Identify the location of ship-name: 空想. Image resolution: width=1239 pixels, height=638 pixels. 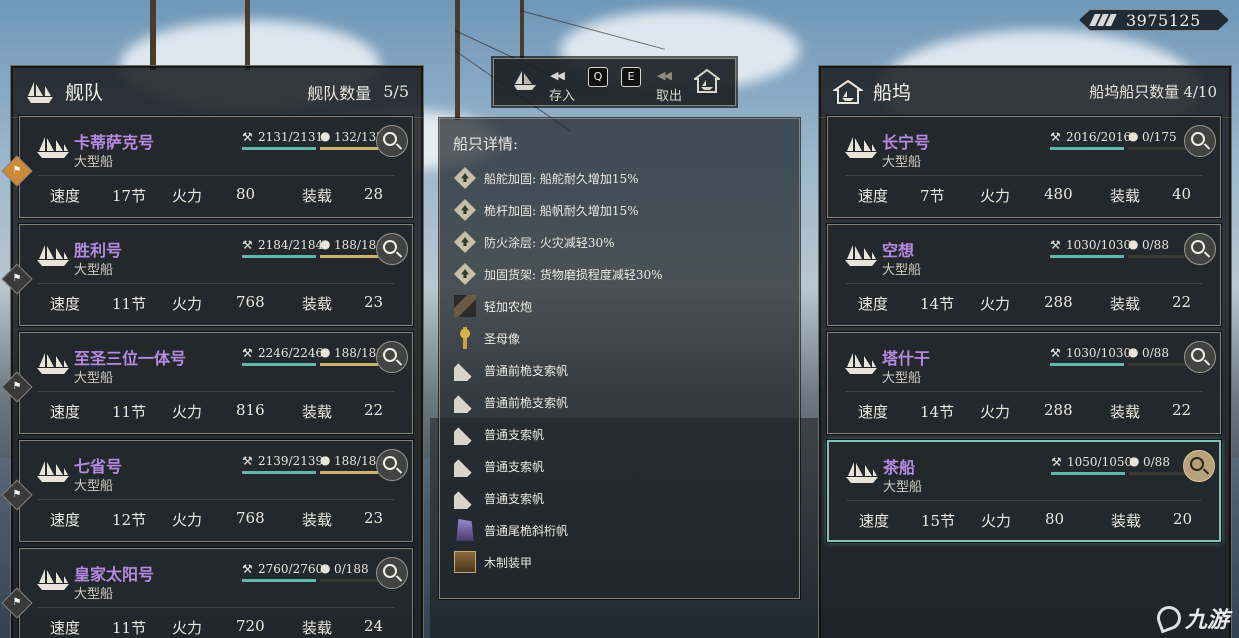
(898, 250).